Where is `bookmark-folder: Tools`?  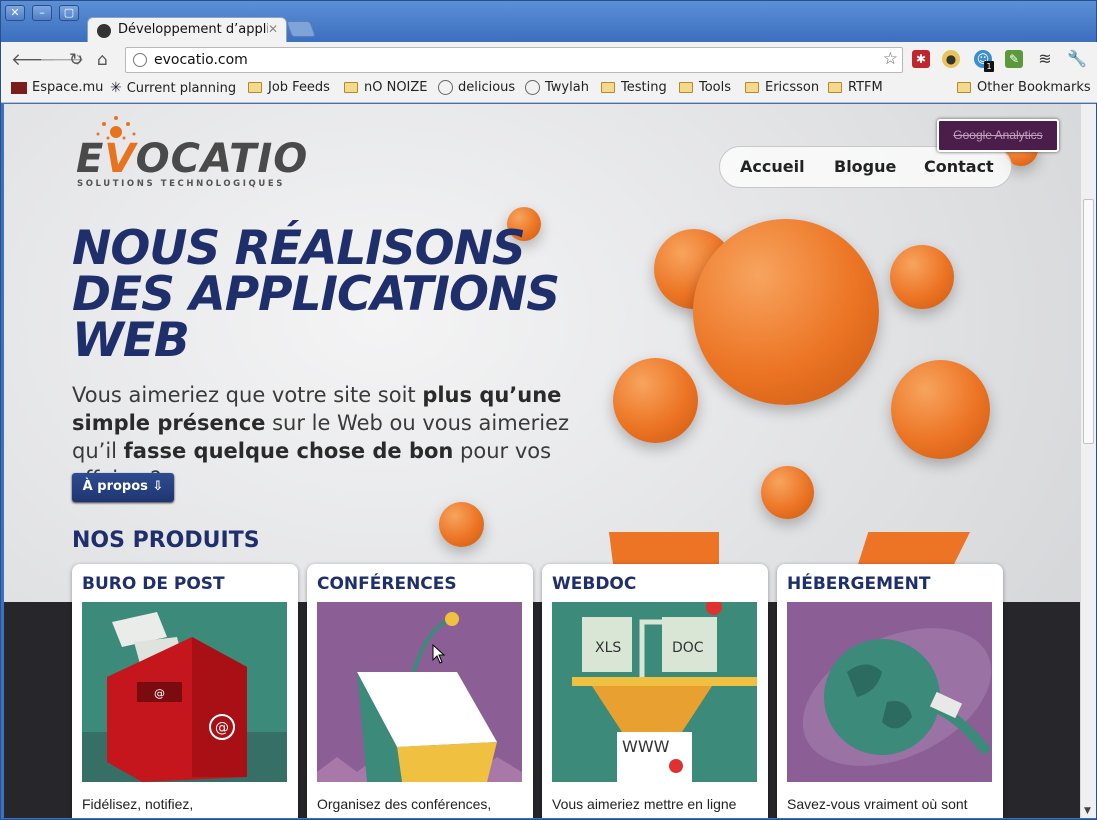
bookmark-folder: Tools is located at coordinates (705, 87).